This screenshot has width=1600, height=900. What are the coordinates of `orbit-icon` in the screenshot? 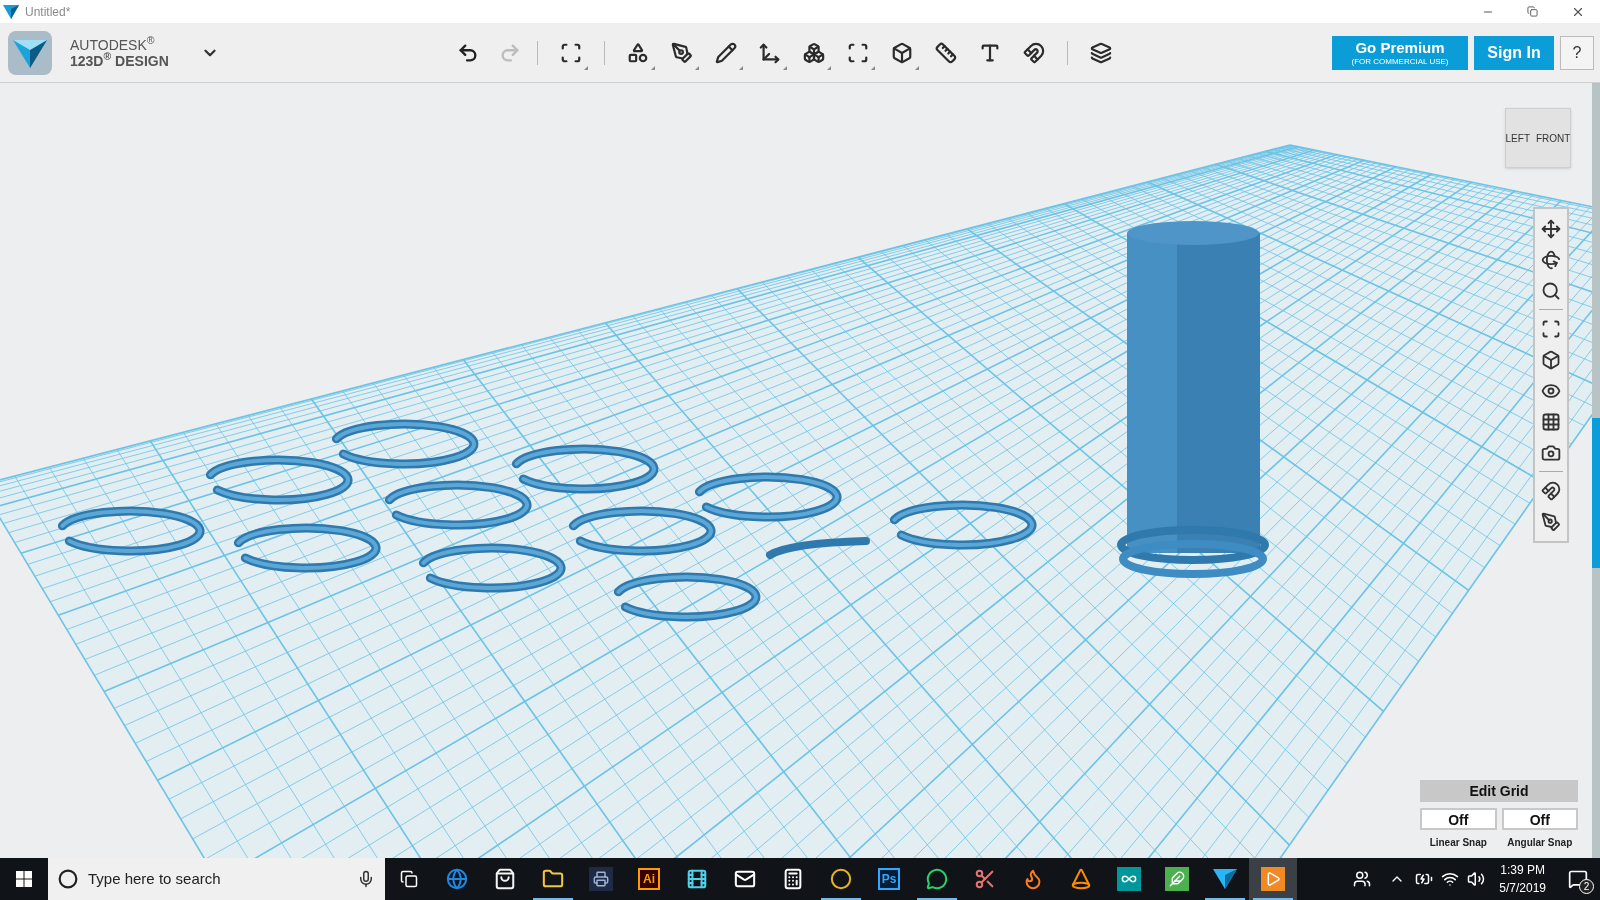 It's located at (1551, 259).